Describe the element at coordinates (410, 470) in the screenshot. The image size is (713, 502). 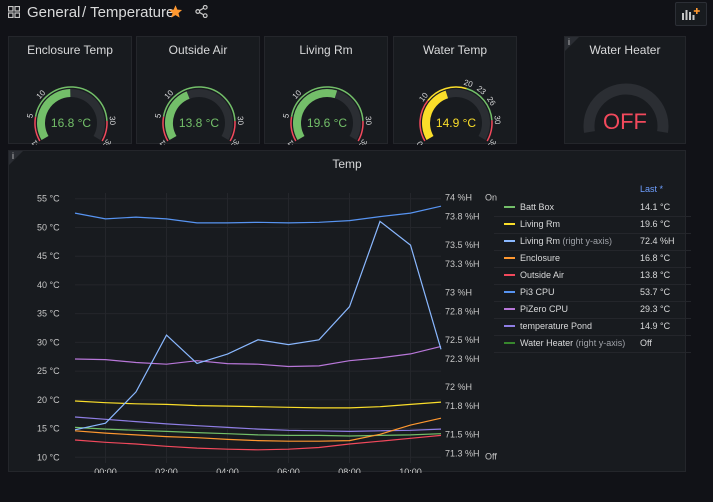
I see `x-axis-tick: 10:00` at that location.